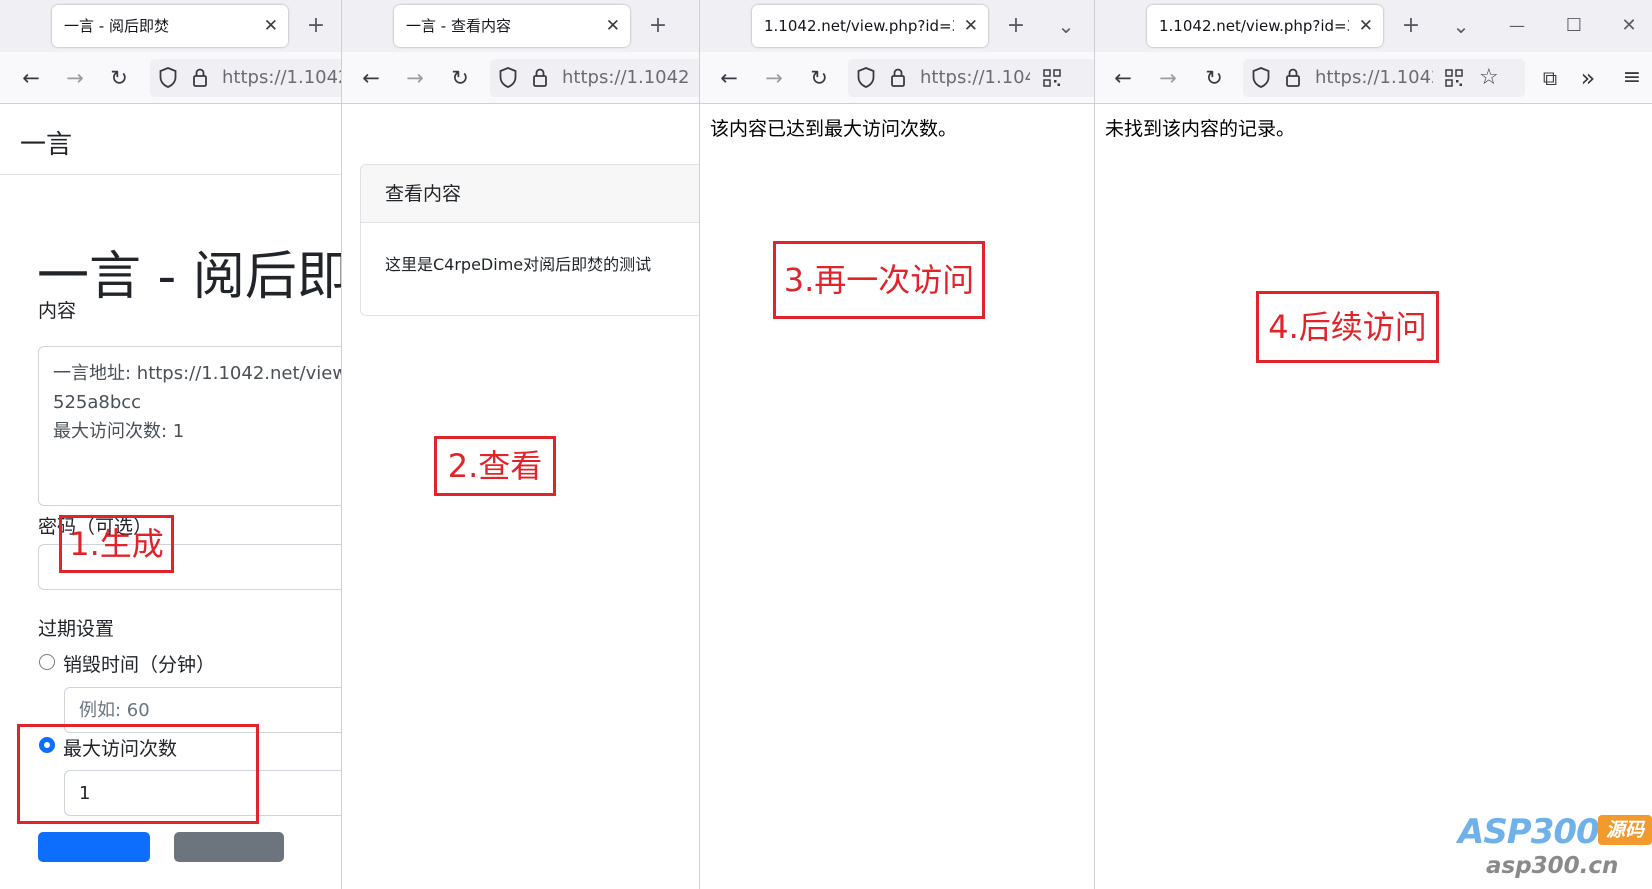 The width and height of the screenshot is (1652, 889). Describe the element at coordinates (119, 431) in the screenshot. I see `content-line: 最大访问次数: 1` at that location.